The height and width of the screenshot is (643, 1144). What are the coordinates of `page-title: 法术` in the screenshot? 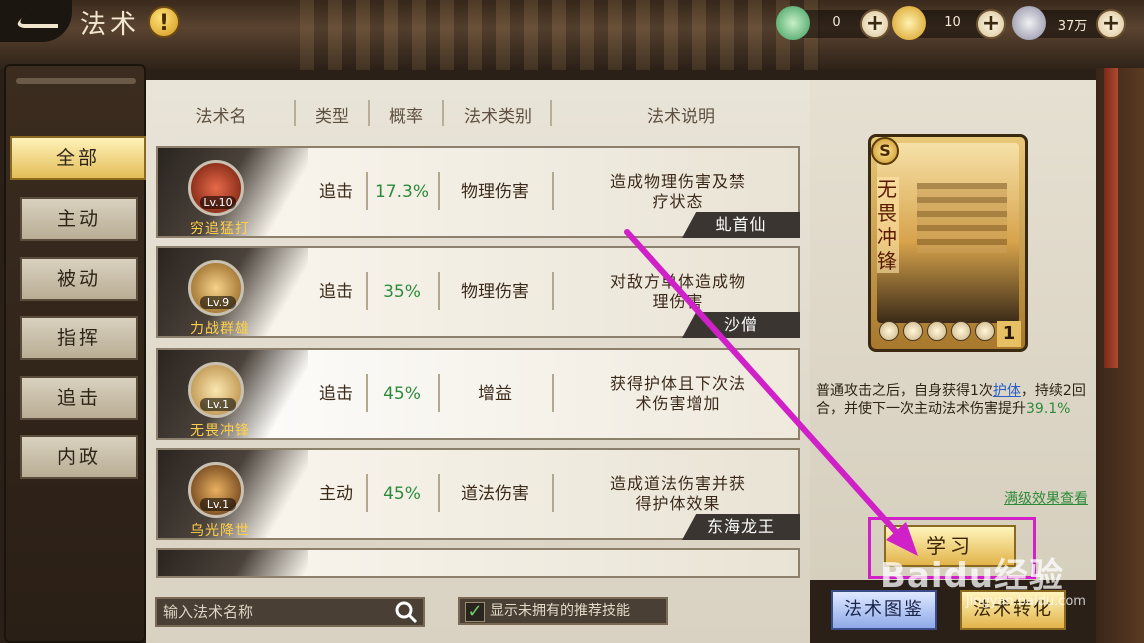 It's located at (110, 25).